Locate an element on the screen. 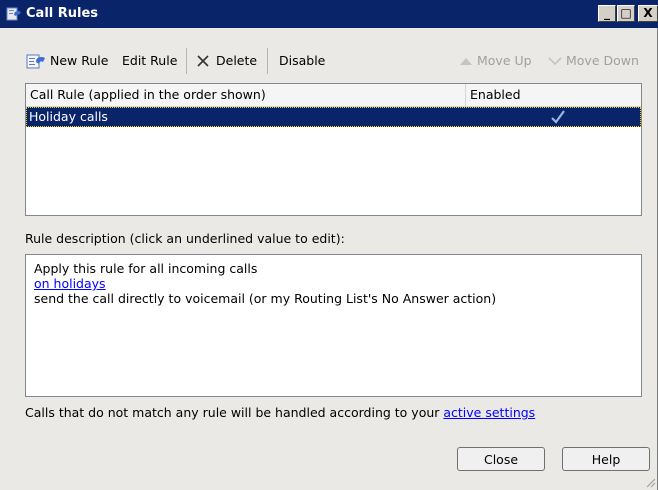 The width and height of the screenshot is (658, 490). triangle-up-icon is located at coordinates (466, 61).